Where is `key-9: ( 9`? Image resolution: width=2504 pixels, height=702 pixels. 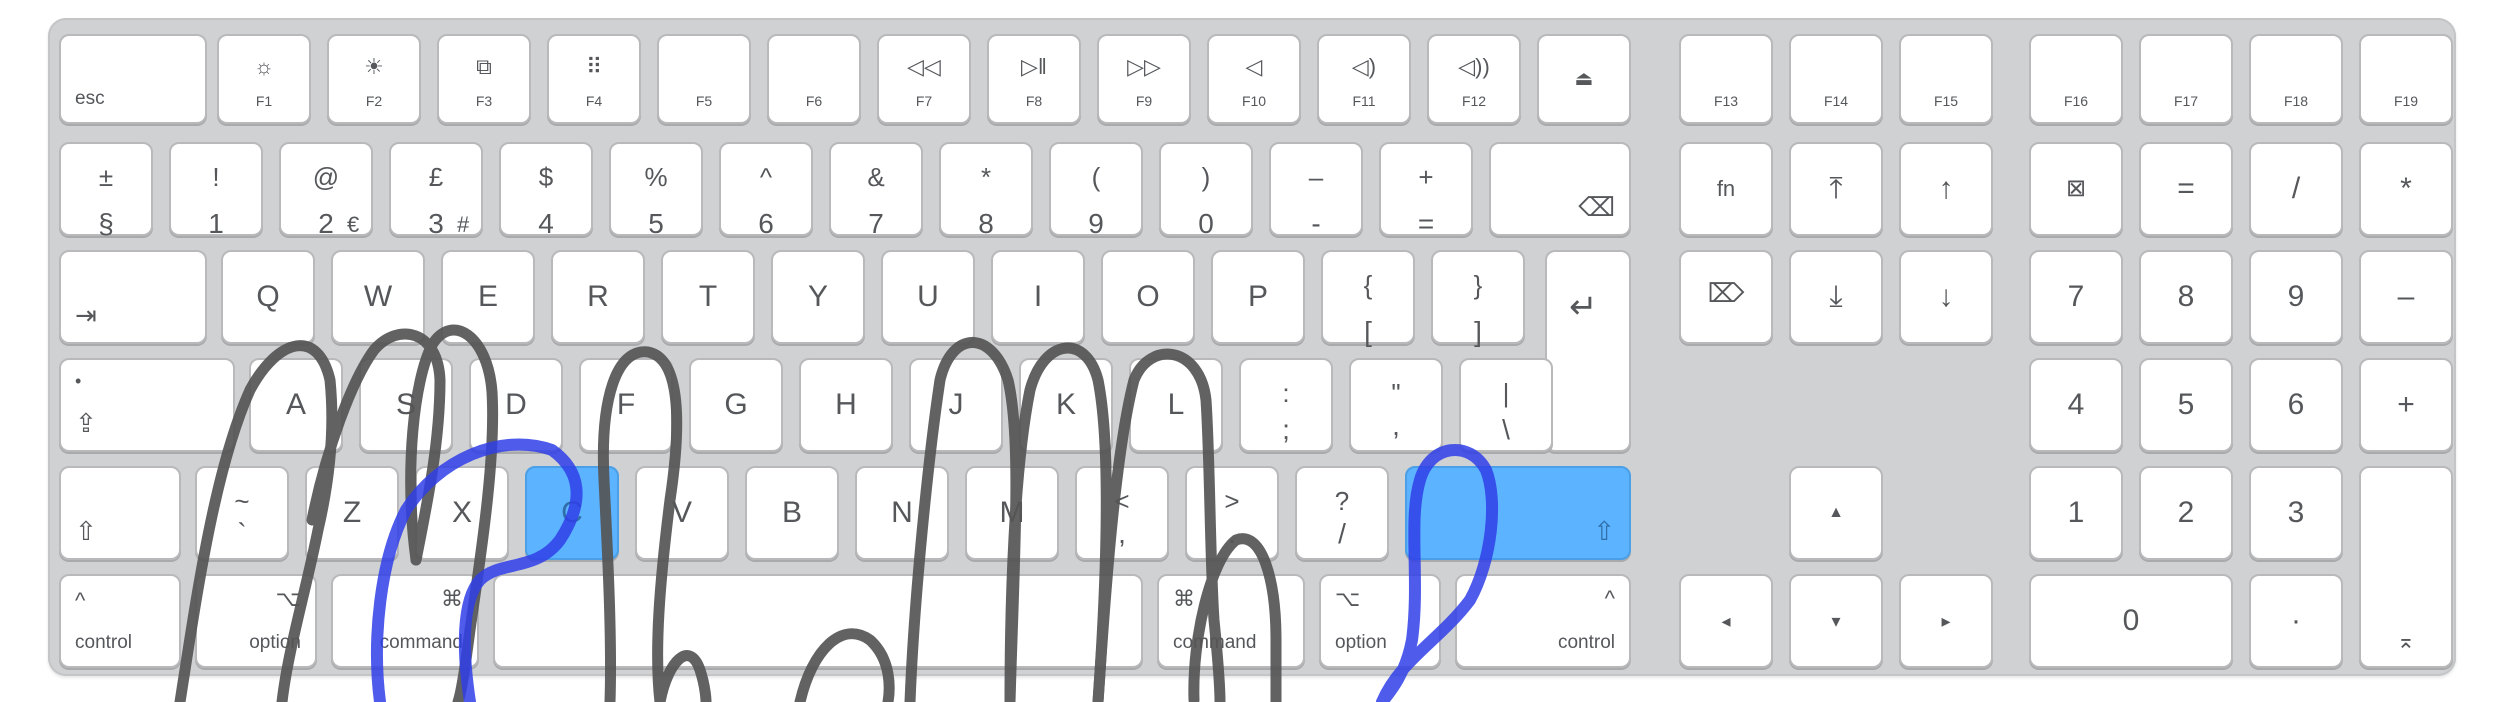 key-9: ( 9 is located at coordinates (1096, 190).